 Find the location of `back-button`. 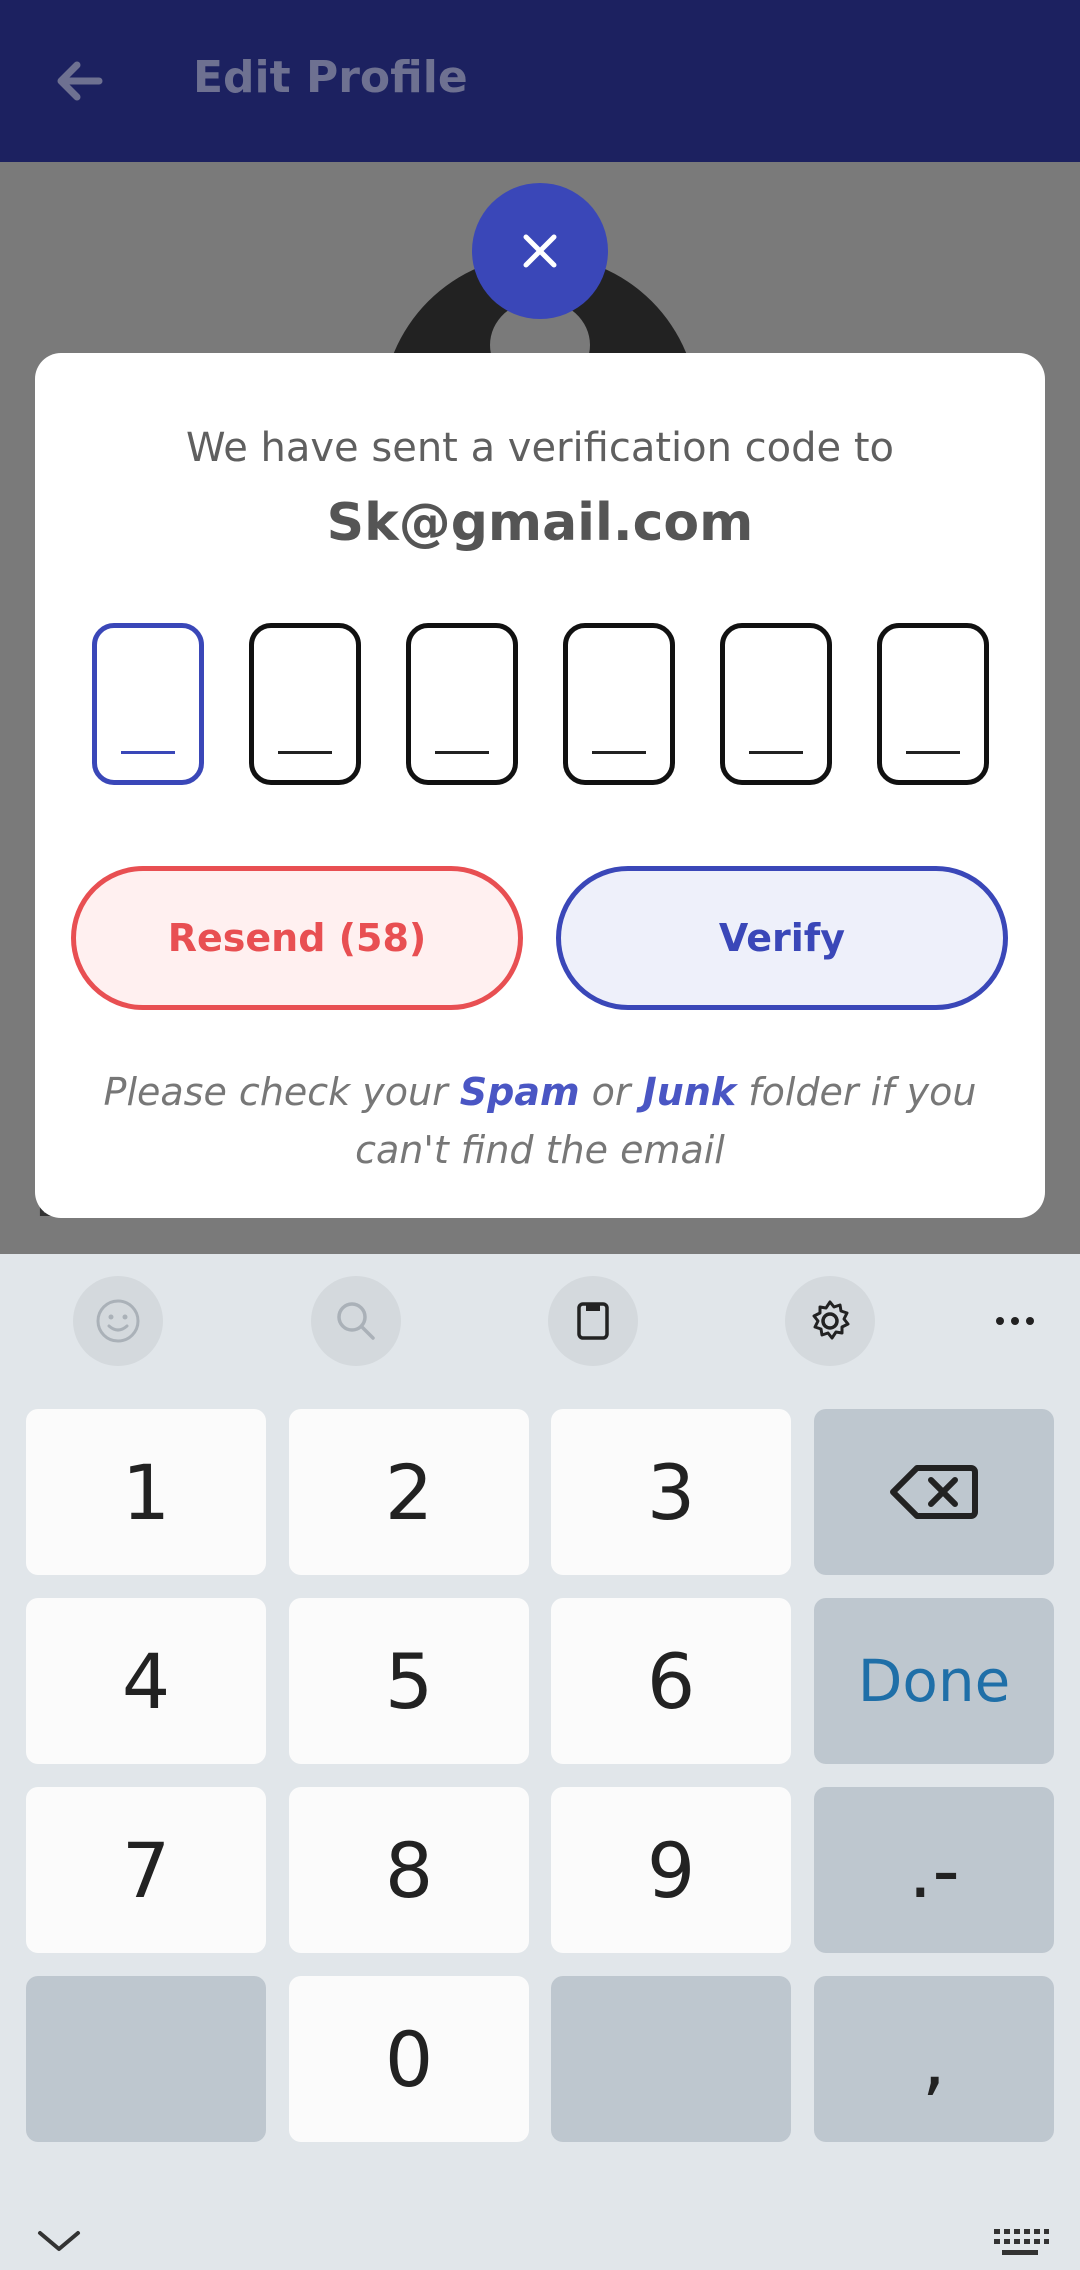

back-button is located at coordinates (79, 81).